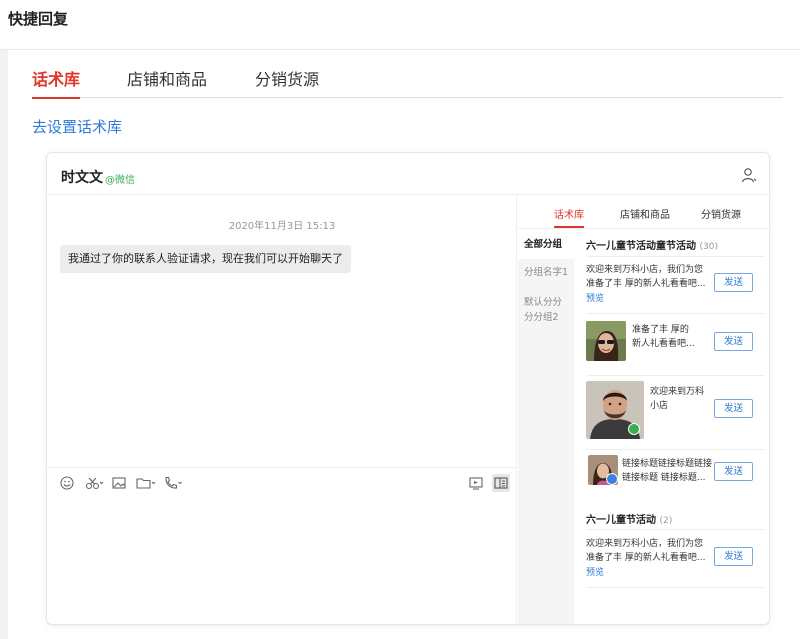 This screenshot has width=800, height=639. I want to click on chat-header: 时文文 @微信, so click(408, 174).